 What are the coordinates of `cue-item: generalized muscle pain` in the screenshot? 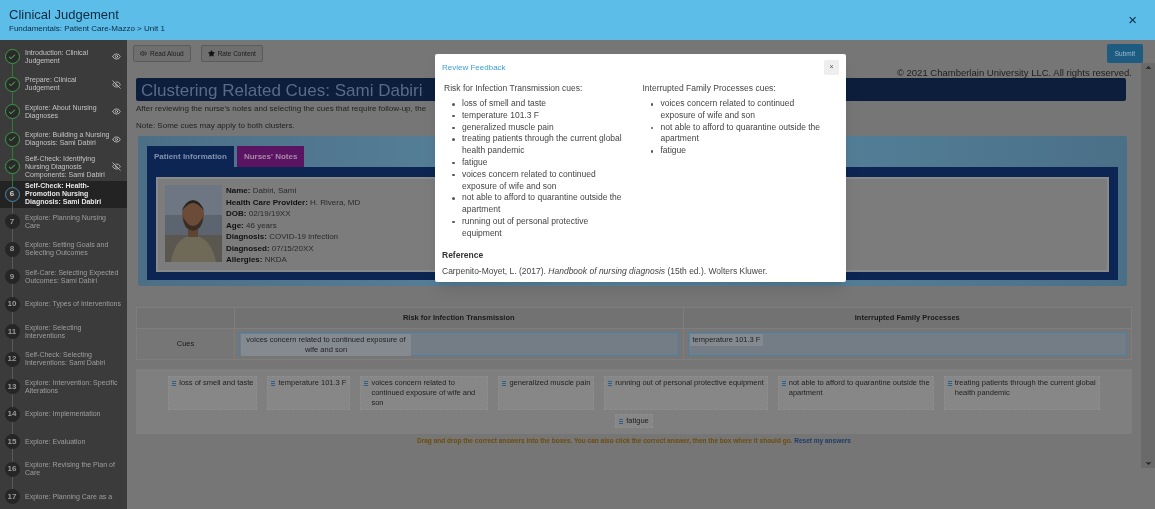 It's located at (545, 127).